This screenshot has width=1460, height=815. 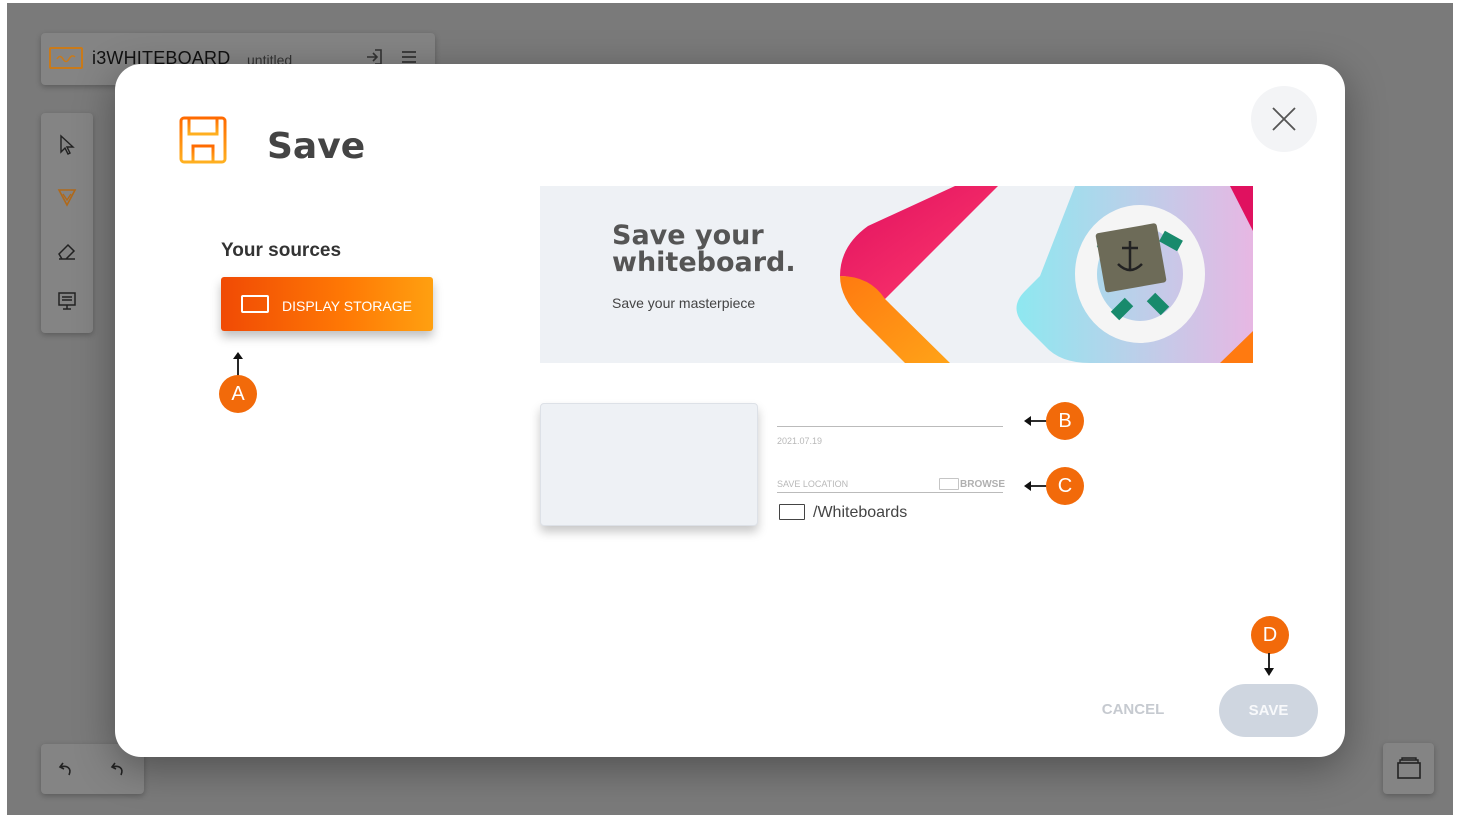 What do you see at coordinates (890, 415) in the screenshot?
I see `file-name-input` at bounding box center [890, 415].